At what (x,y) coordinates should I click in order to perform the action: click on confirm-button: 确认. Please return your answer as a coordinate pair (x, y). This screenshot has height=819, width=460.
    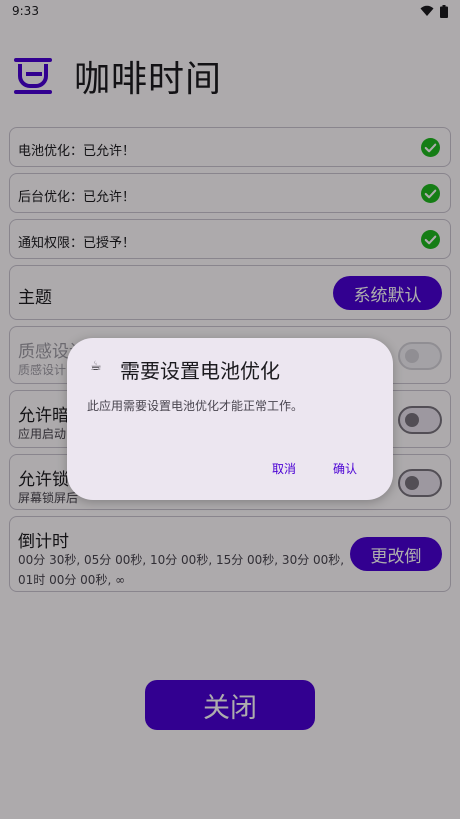
    Looking at the image, I should click on (345, 468).